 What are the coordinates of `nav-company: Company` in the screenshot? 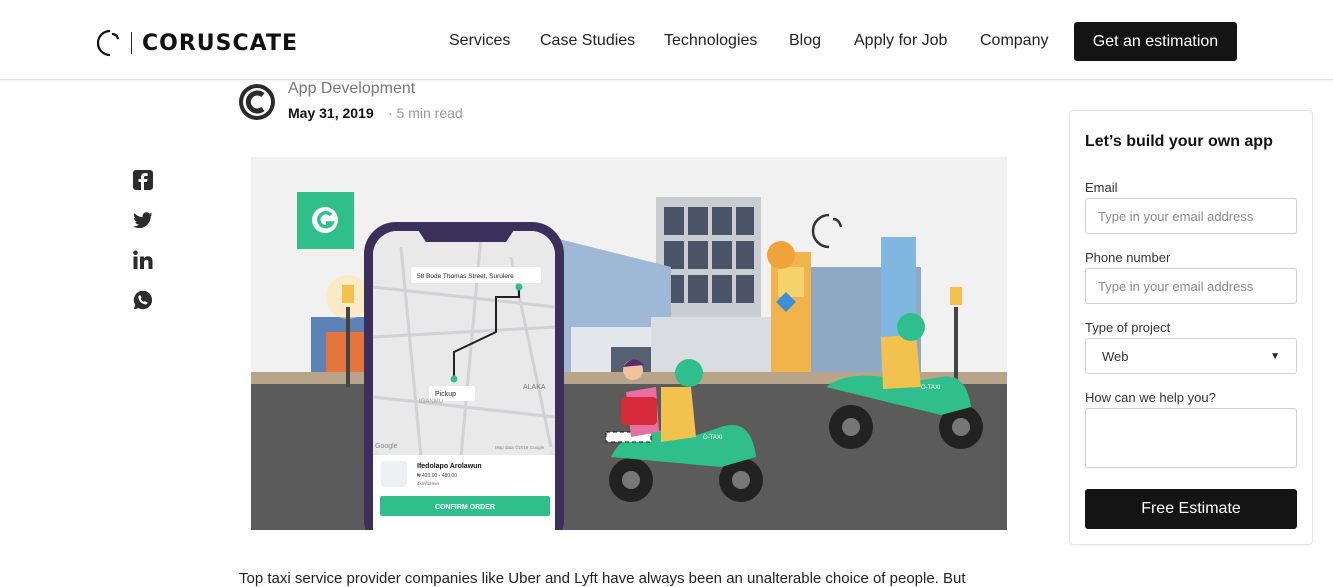 It's located at (1014, 41).